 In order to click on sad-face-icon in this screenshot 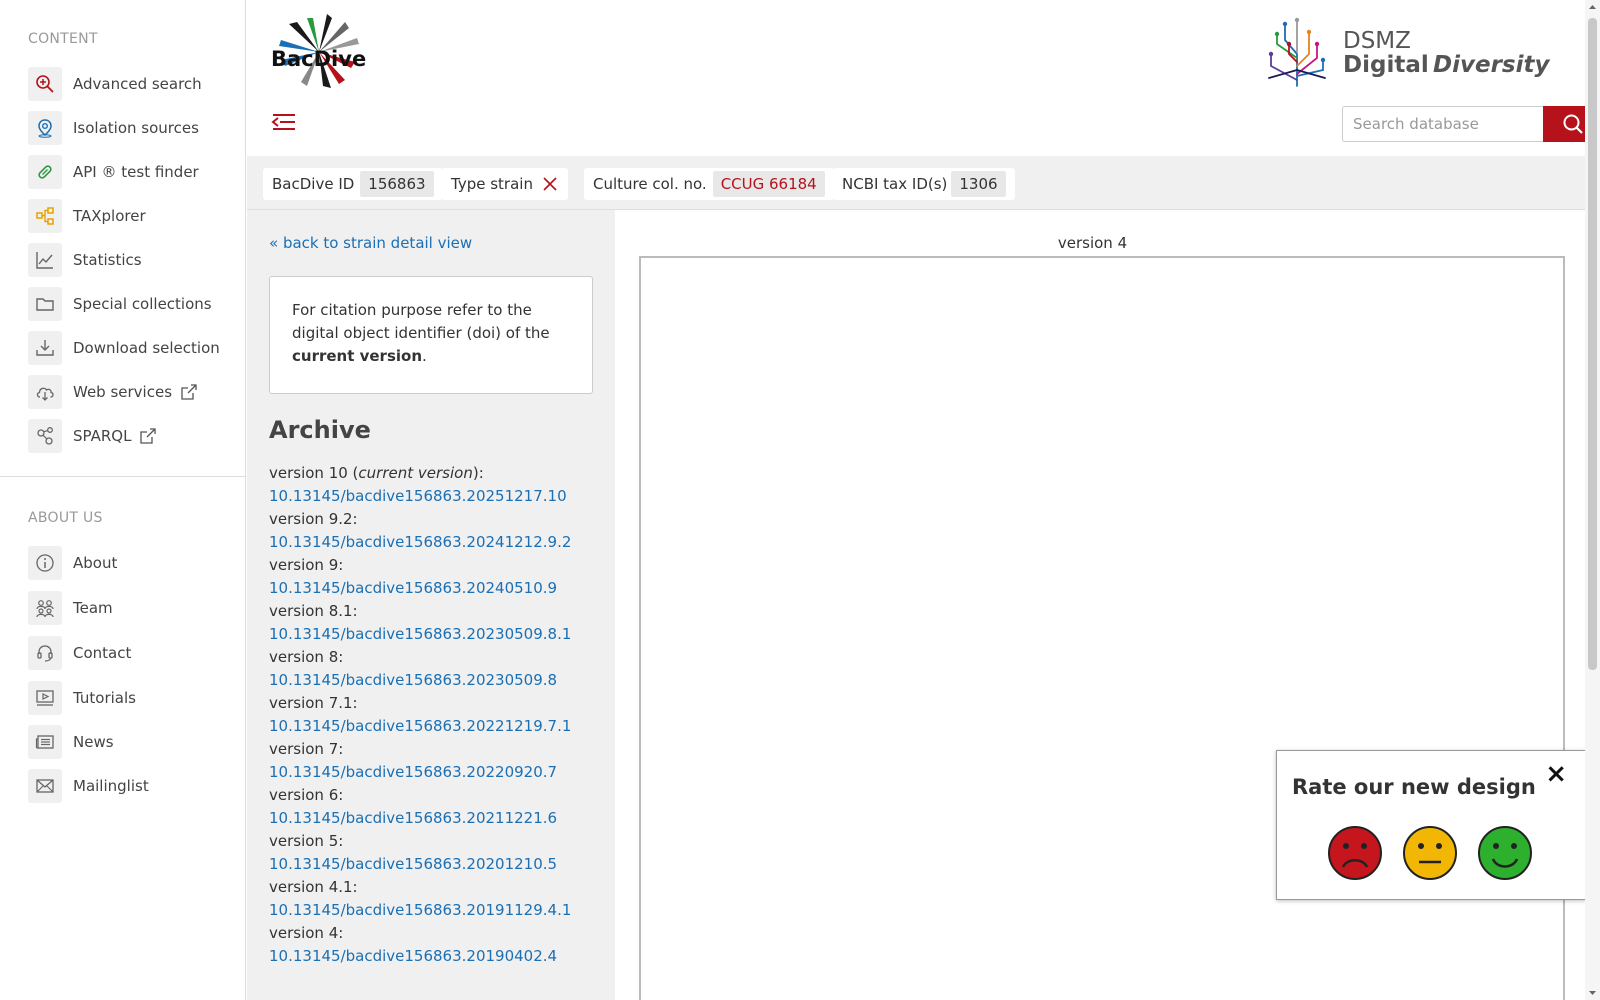, I will do `click(1355, 853)`.